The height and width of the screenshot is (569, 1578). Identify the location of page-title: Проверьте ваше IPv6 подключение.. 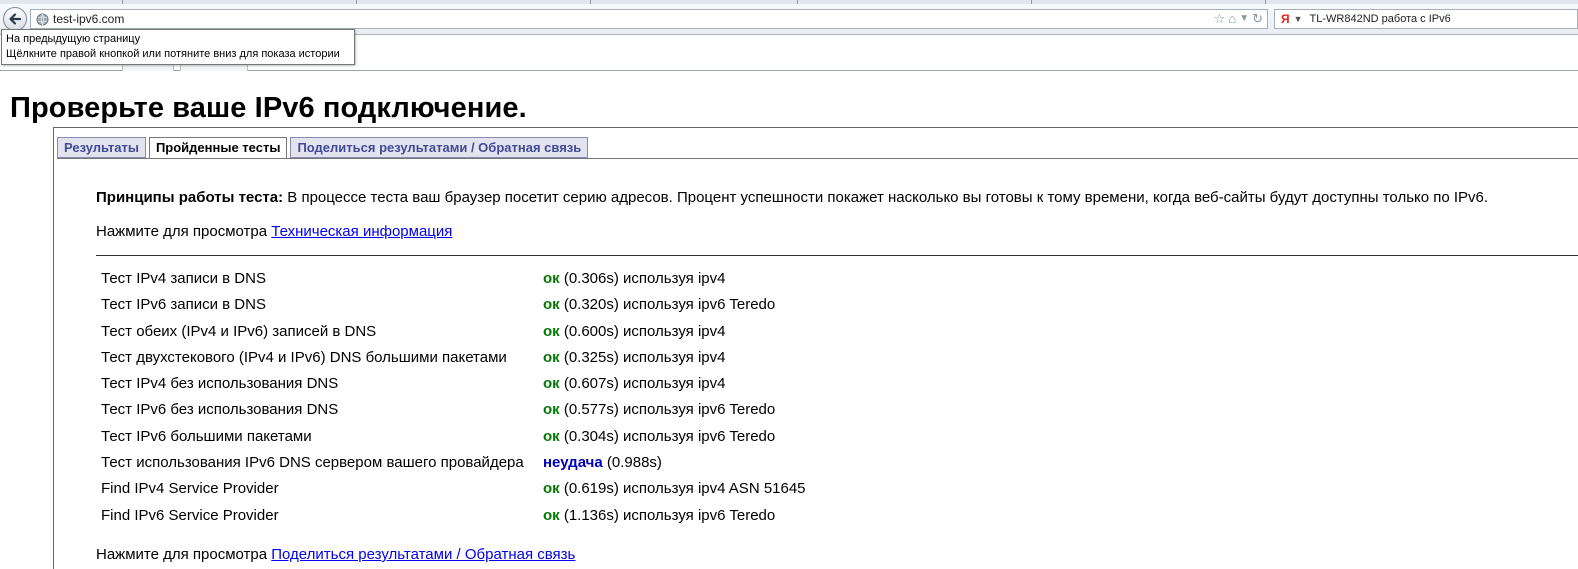
(268, 108).